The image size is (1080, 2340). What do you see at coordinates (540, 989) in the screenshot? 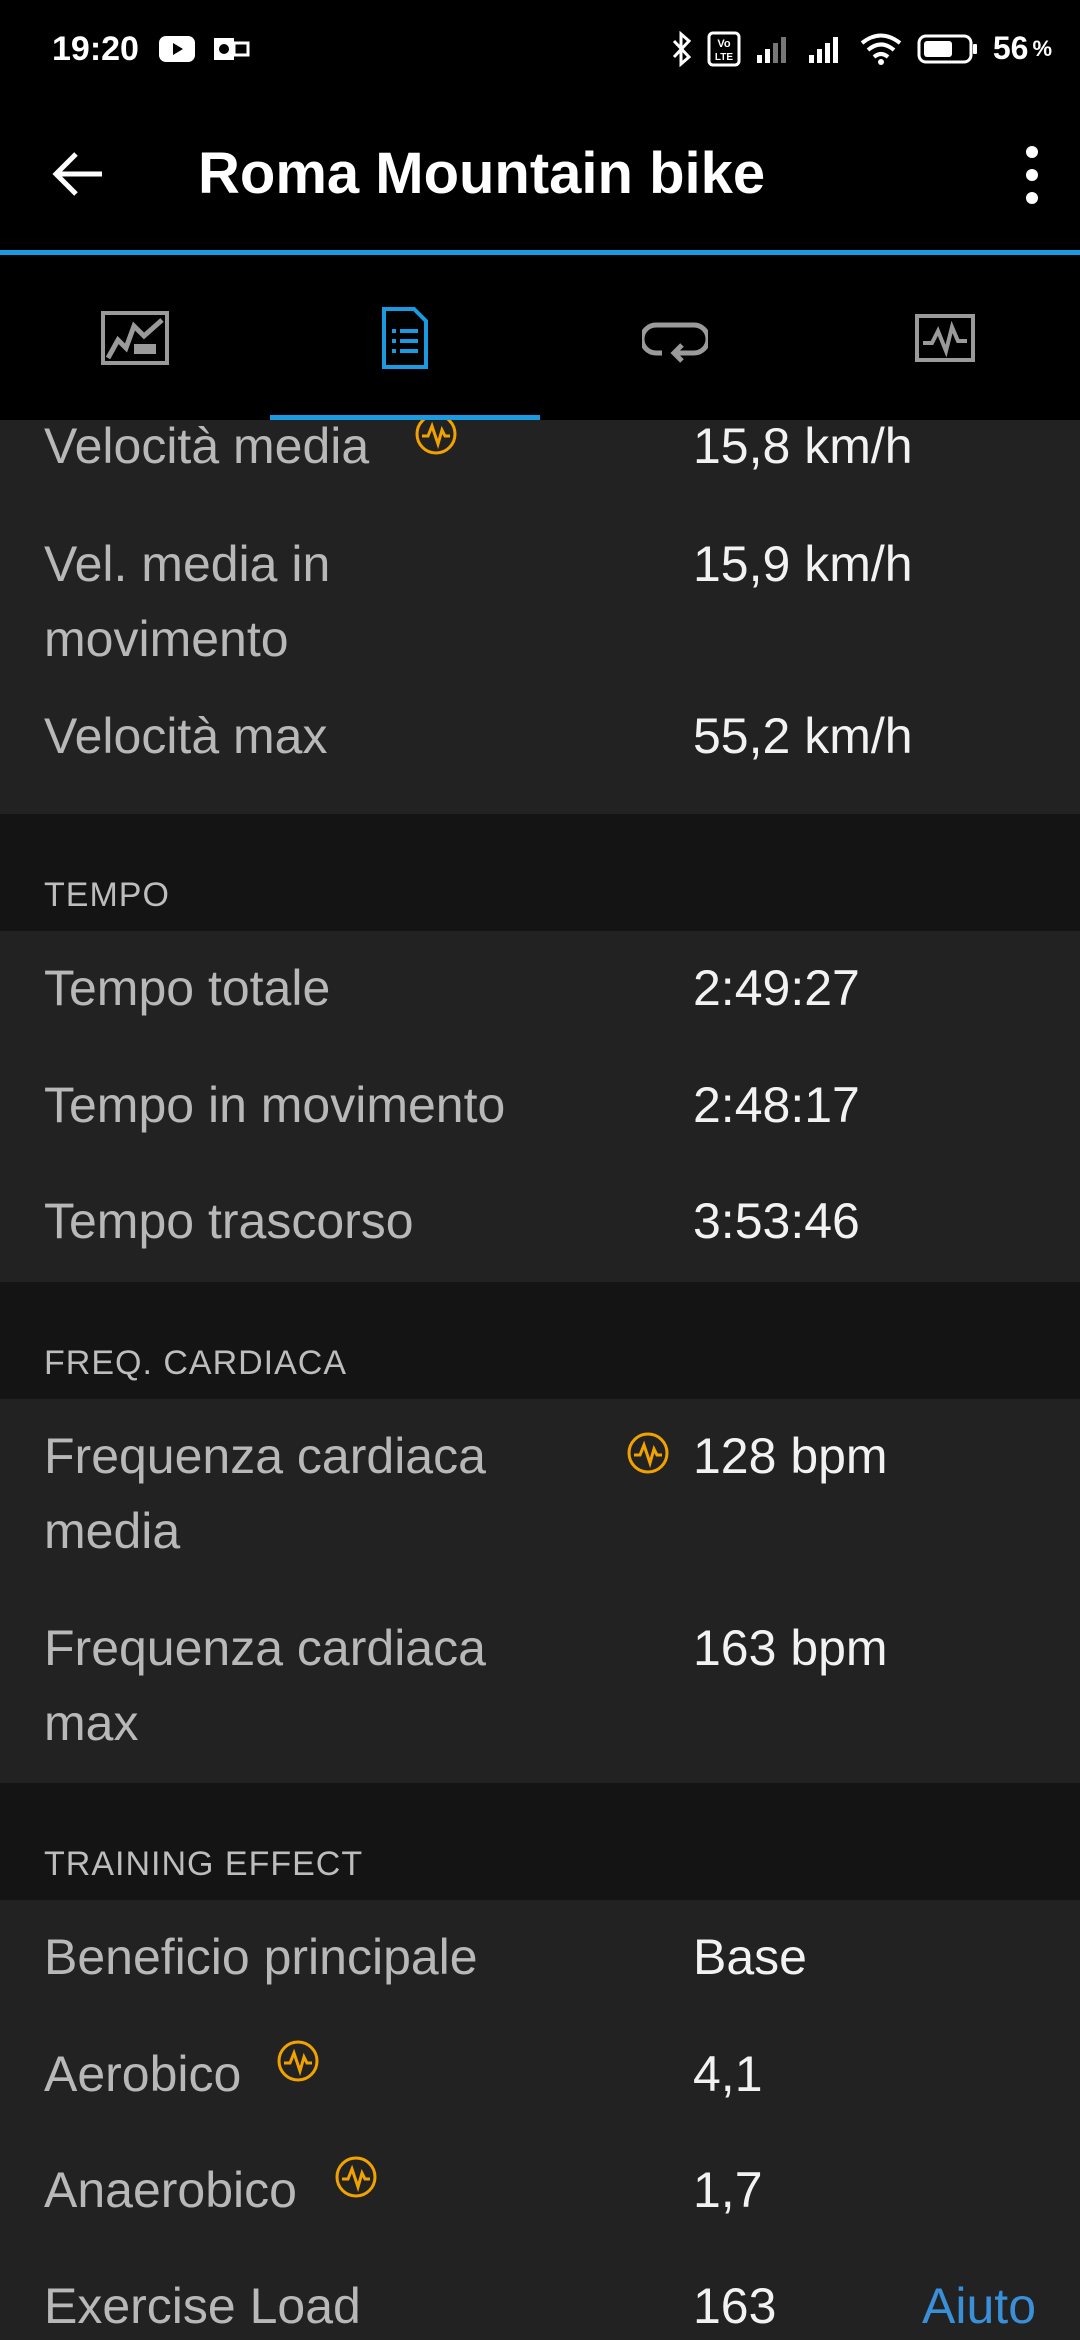
I see `row-total-time: Tempo totale 2:49:27` at bounding box center [540, 989].